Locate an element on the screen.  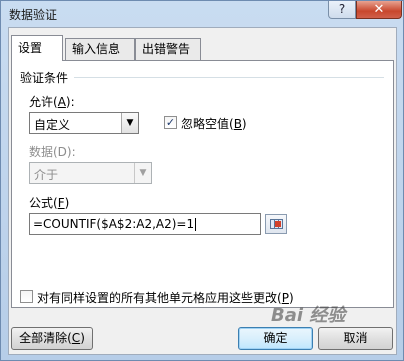
window-title: 数据验证 is located at coordinates (33, 15).